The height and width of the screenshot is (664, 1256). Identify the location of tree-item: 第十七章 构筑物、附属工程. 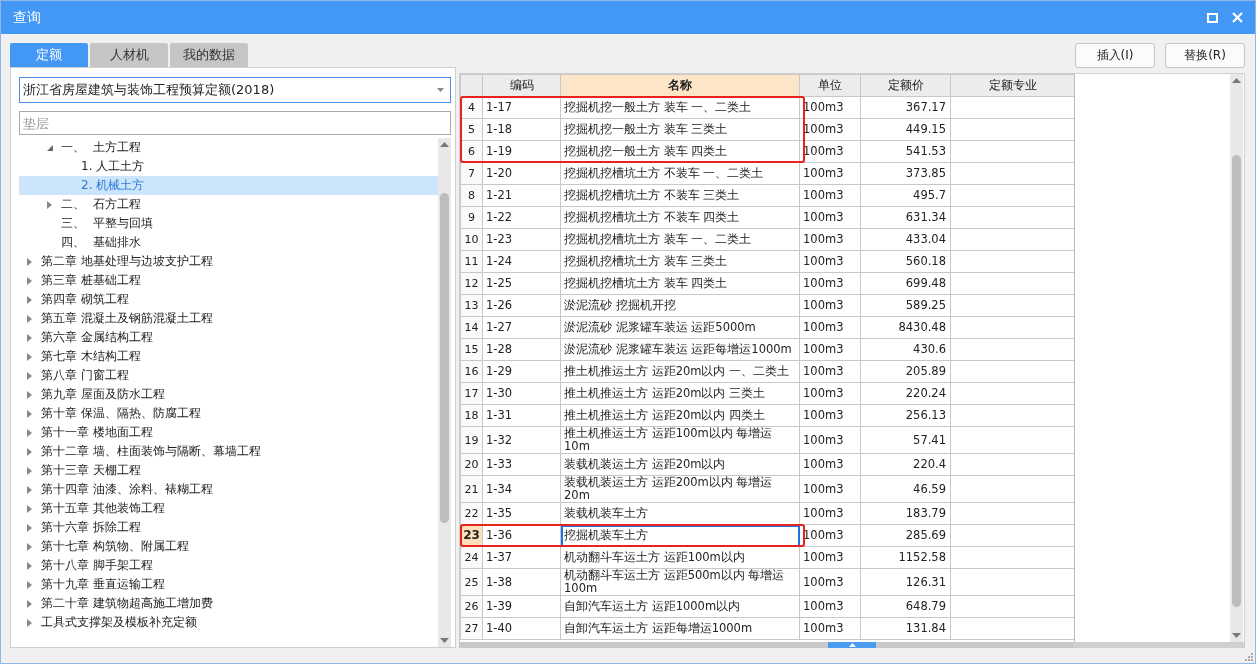
(115, 546).